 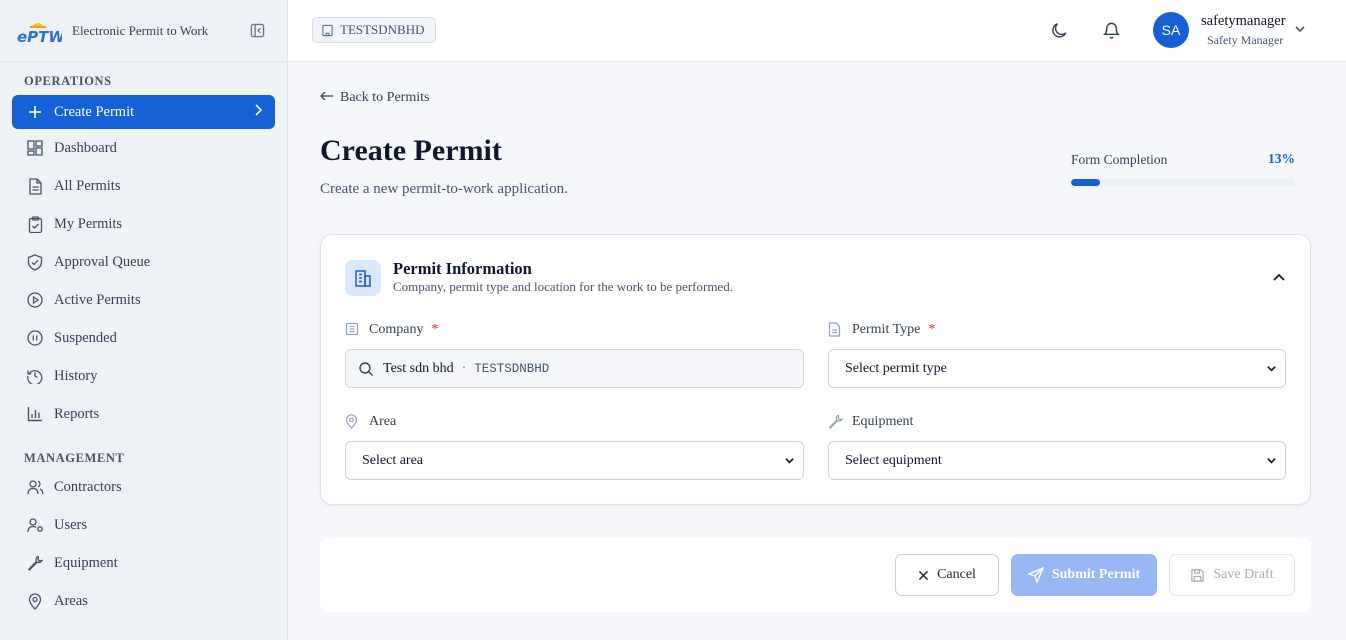 What do you see at coordinates (1183, 182) in the screenshot?
I see `completion-progress-bar` at bounding box center [1183, 182].